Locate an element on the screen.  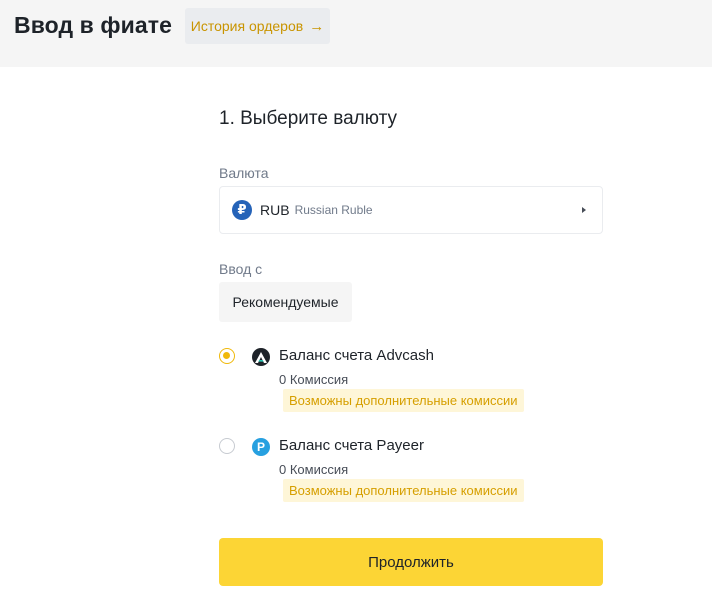
currency-name: Russian Ruble is located at coordinates (333, 210).